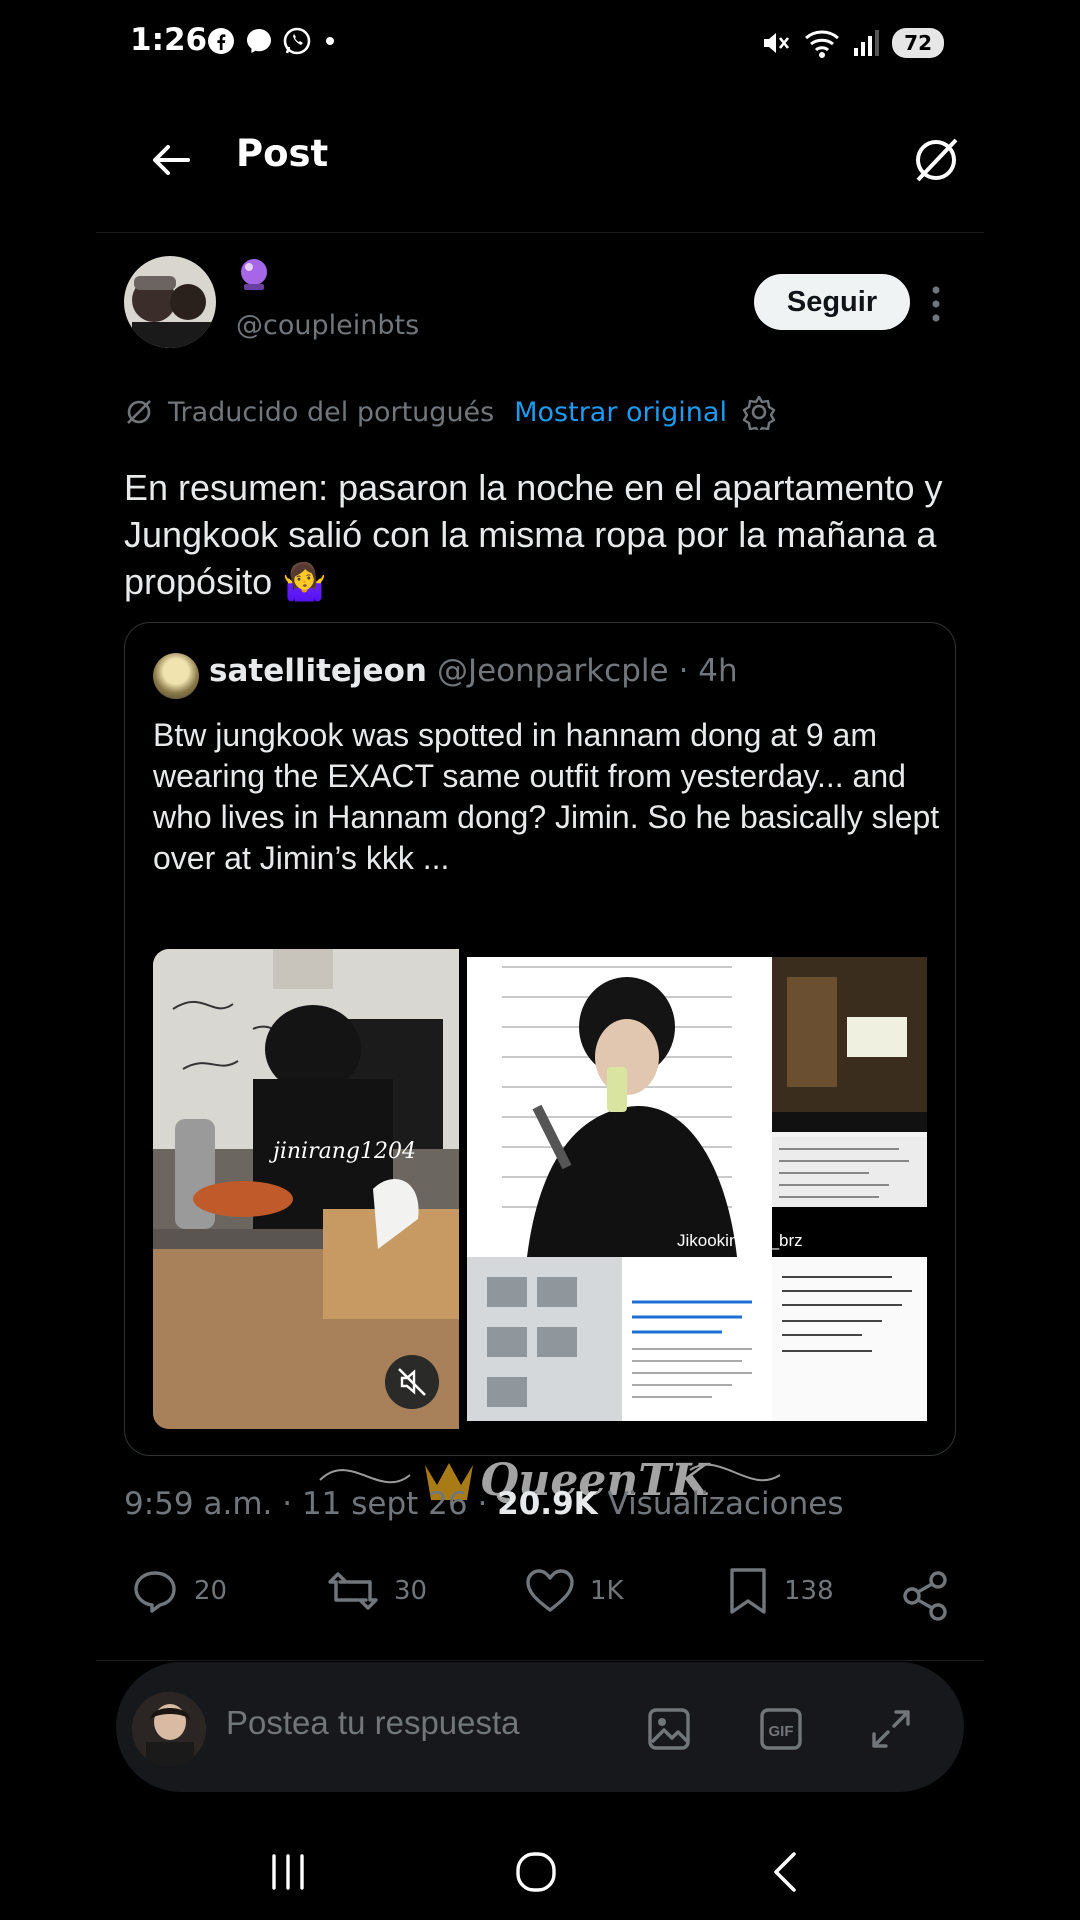 Image resolution: width=1080 pixels, height=1920 pixels. Describe the element at coordinates (669, 1729) in the screenshot. I see `image-upload-icon` at that location.